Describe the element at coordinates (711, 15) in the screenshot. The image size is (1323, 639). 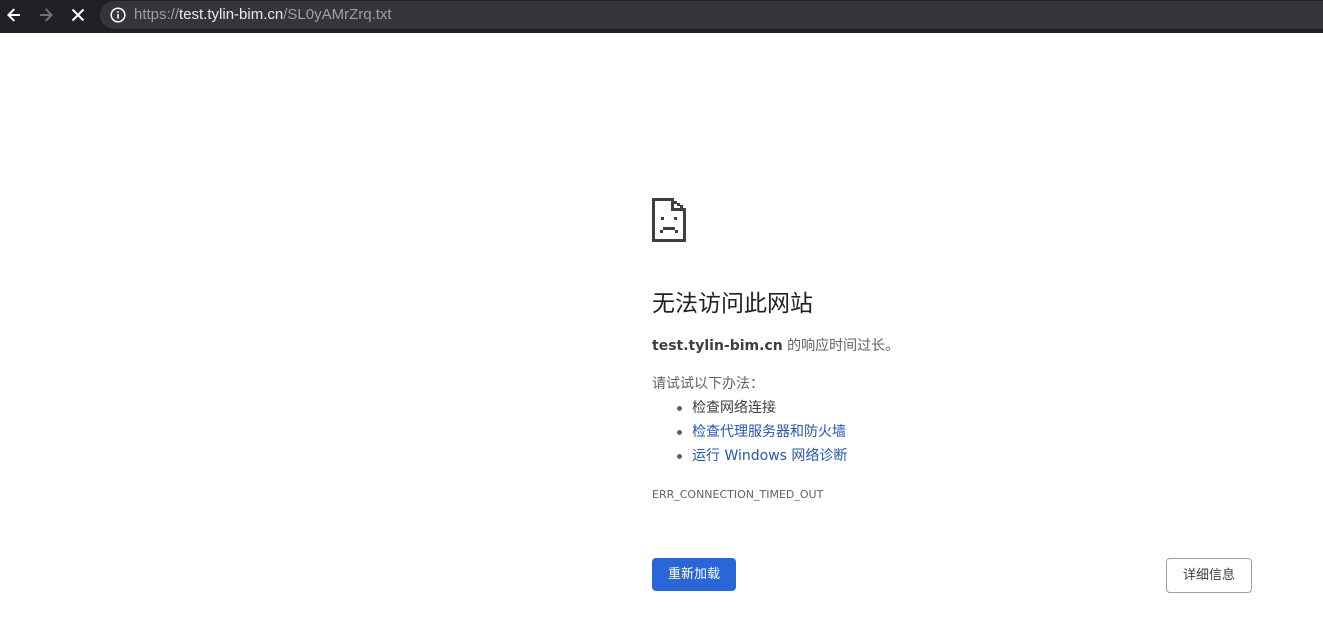
I see `address-bar: https://test.tylin-bim.cn/SL0yAMrZrq.txt` at that location.